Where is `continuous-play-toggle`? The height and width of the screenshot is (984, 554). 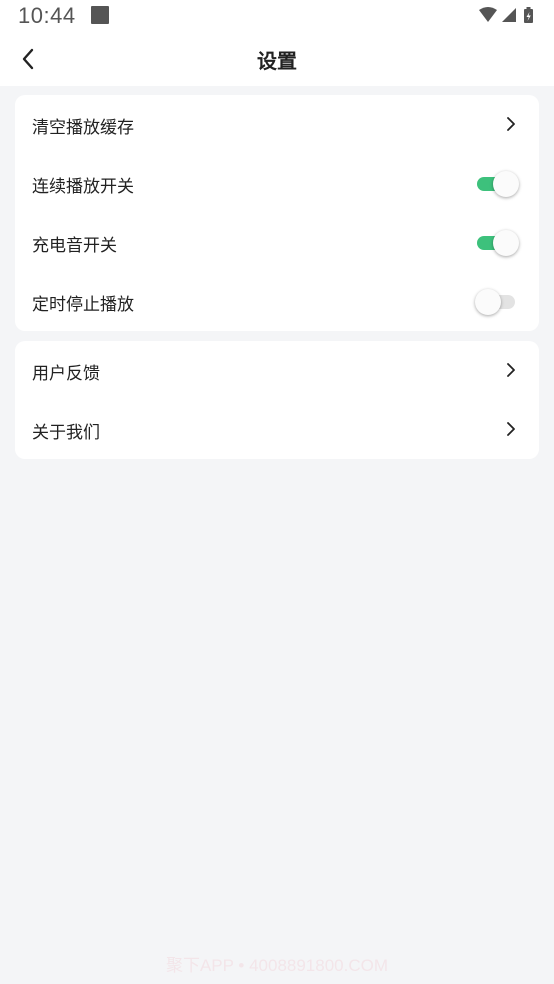
continuous-play-toggle is located at coordinates (497, 184).